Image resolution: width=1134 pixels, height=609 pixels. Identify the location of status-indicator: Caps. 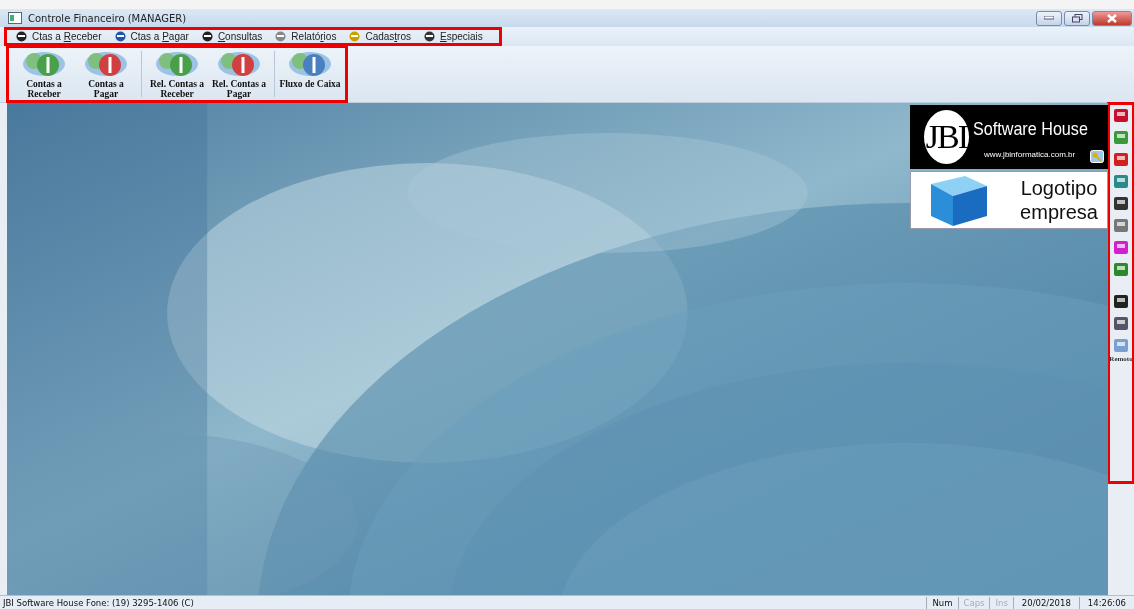
(973, 602).